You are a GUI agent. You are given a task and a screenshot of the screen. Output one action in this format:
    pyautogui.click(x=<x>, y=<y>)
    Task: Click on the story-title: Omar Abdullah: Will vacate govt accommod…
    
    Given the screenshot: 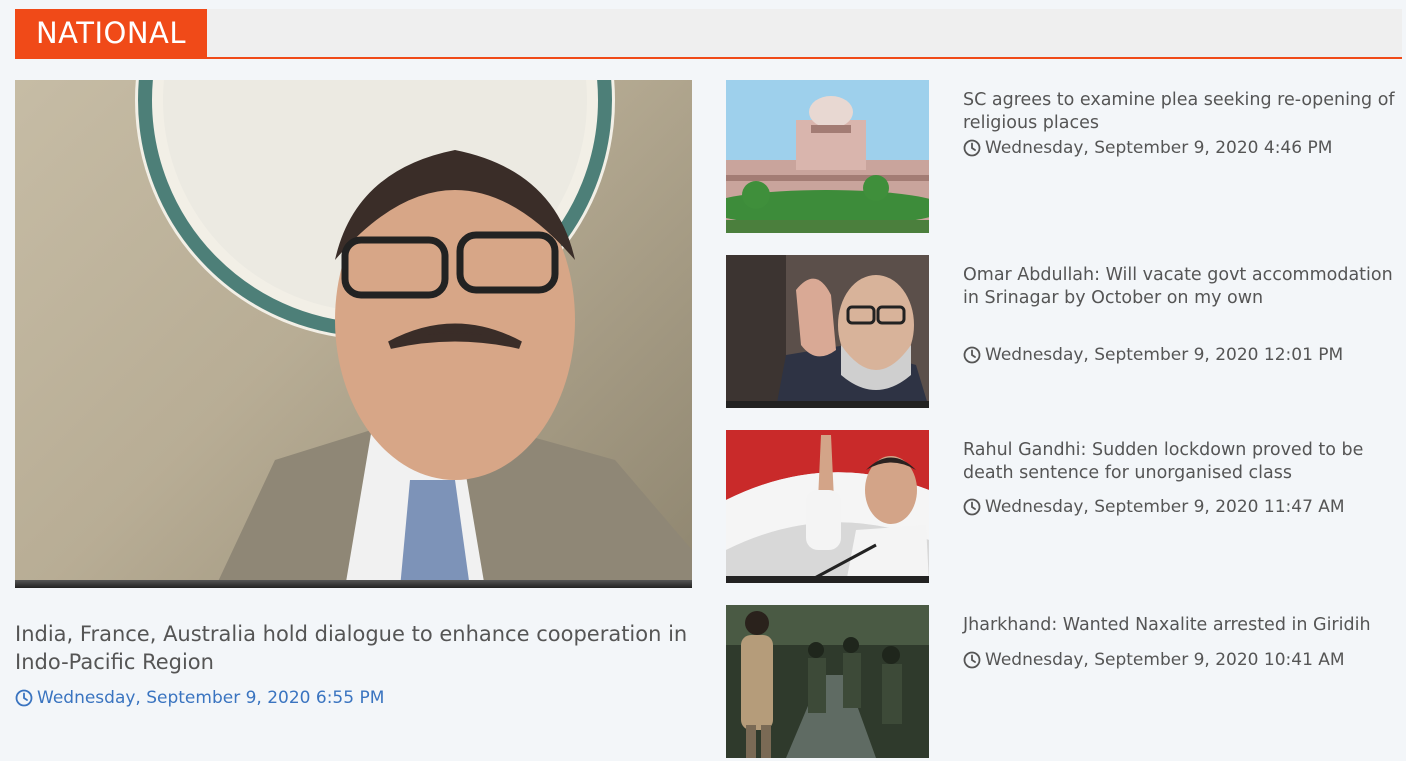 What is the action you would take?
    pyautogui.click(x=1180, y=287)
    